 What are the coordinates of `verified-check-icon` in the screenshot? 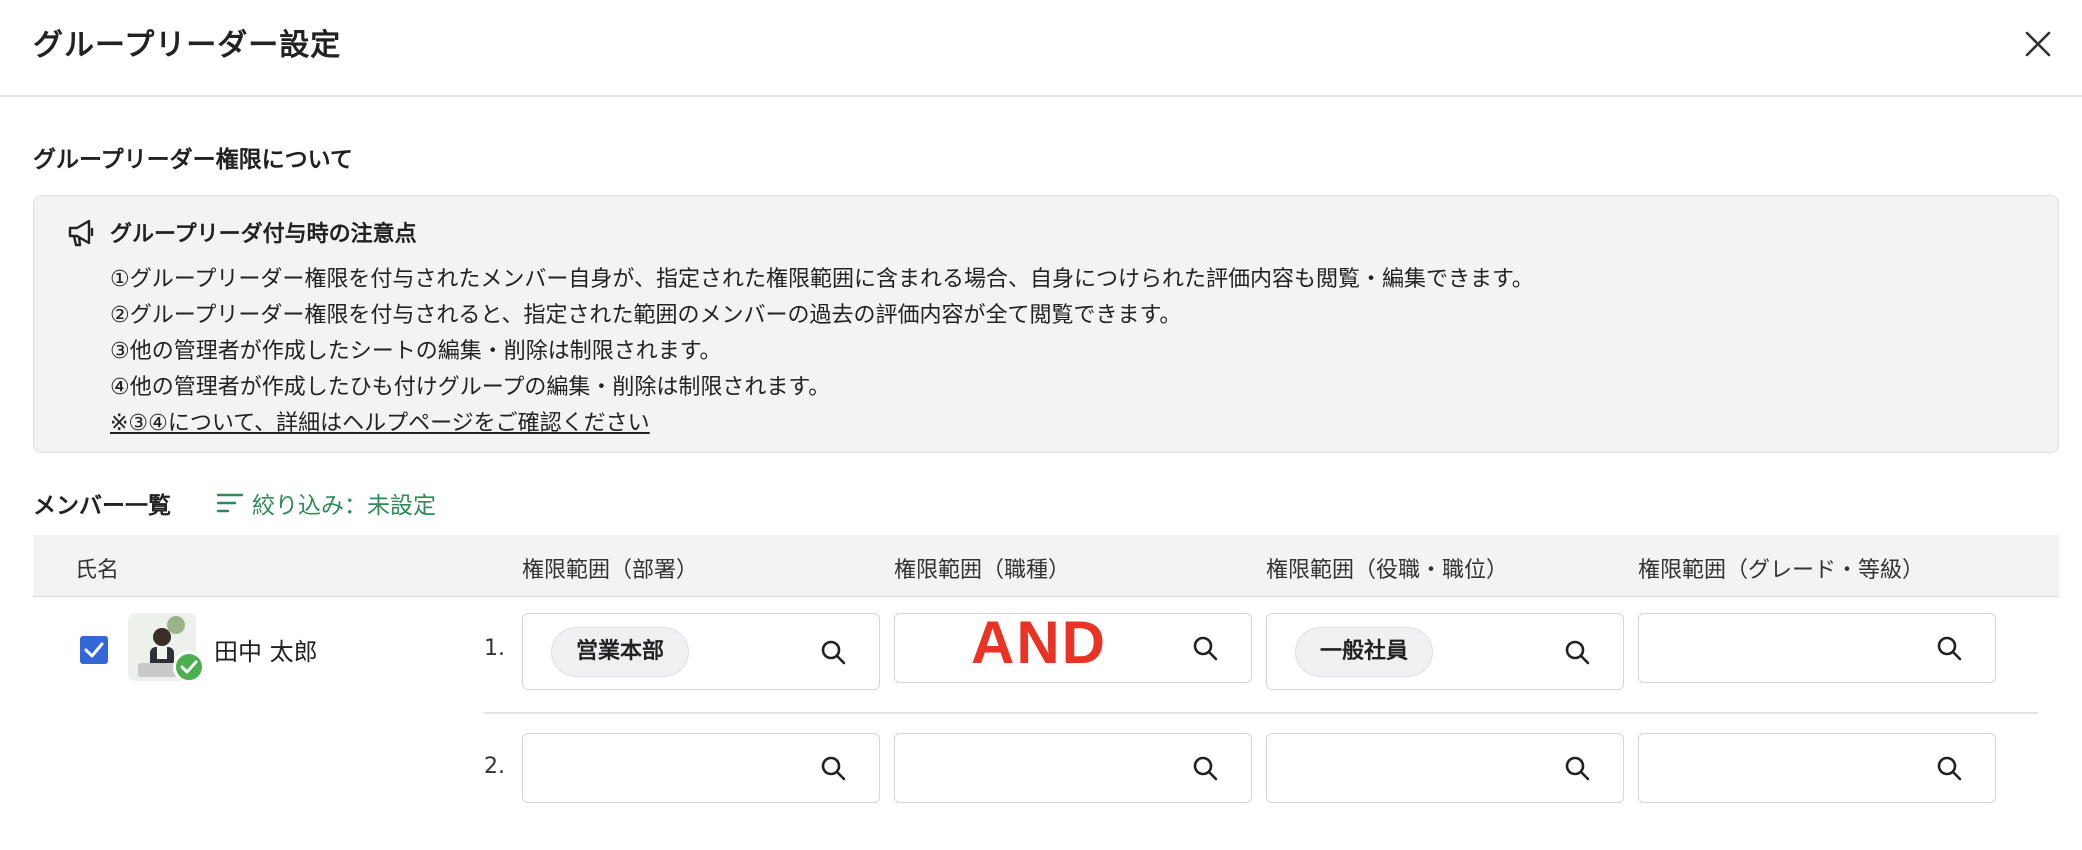 It's located at (189, 667).